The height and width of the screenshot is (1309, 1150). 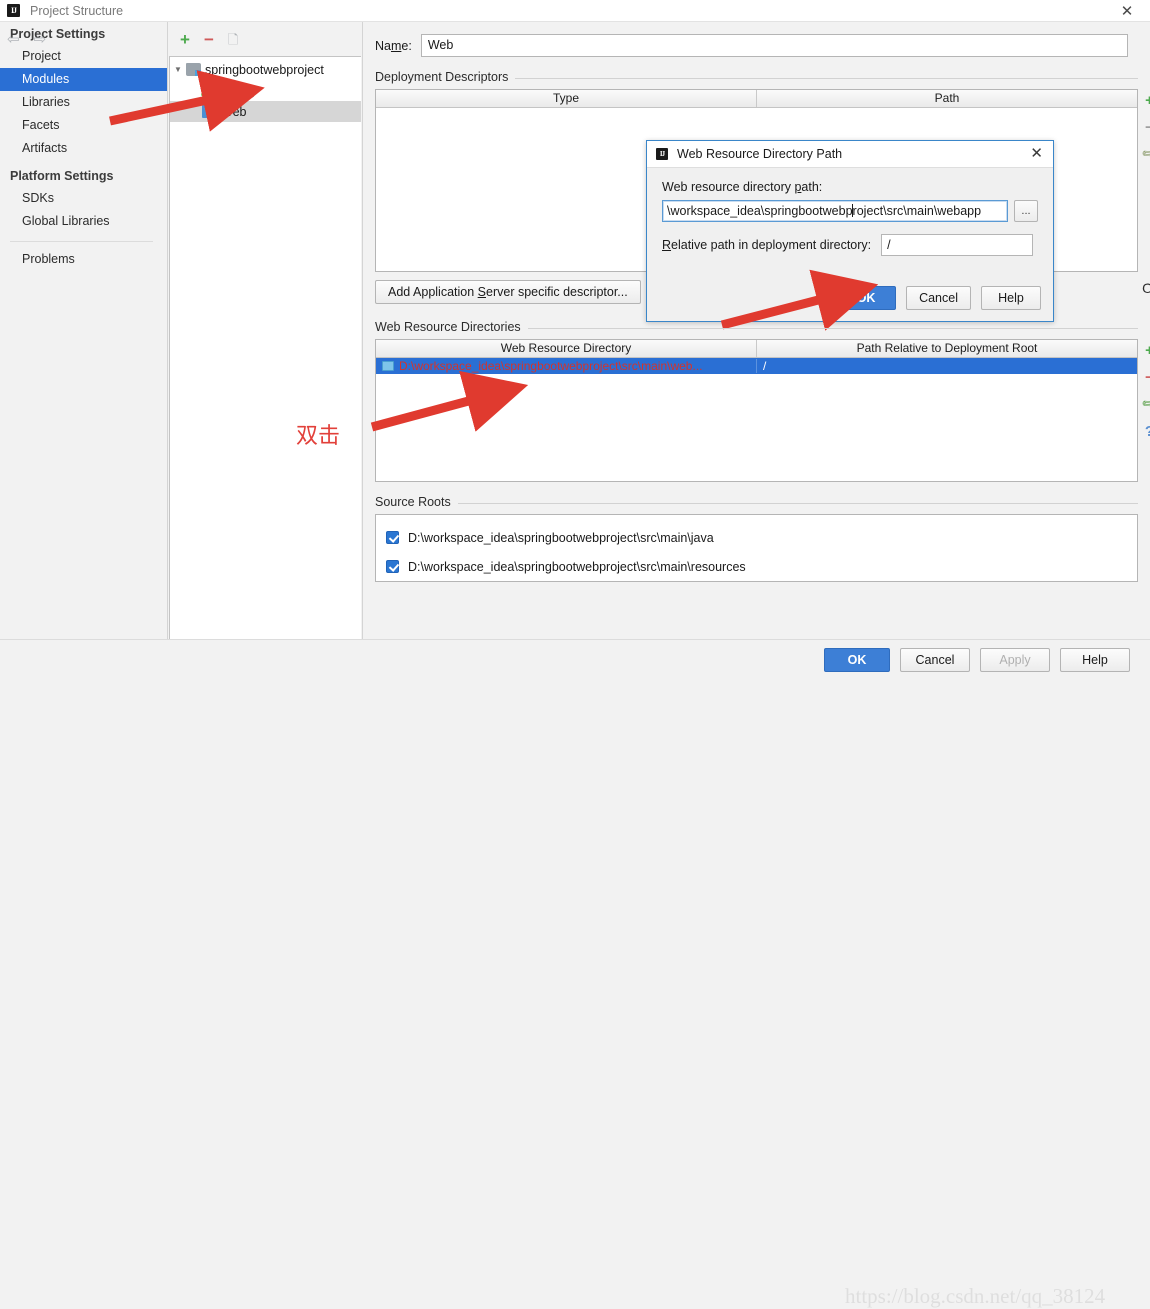 I want to click on tree-node-label: springbootwebproject, so click(x=264, y=69).